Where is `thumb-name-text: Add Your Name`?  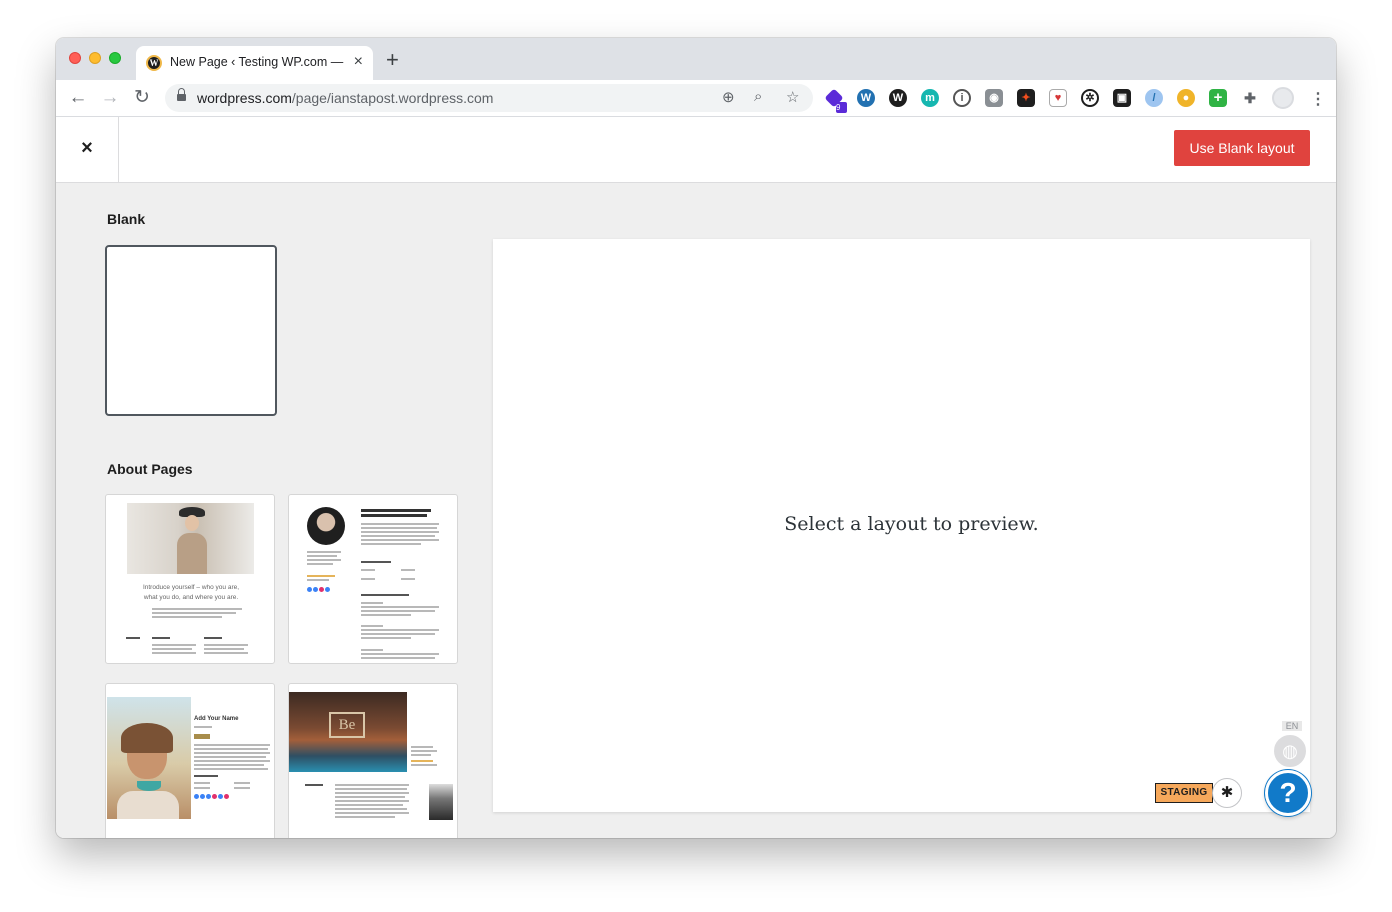
thumb-name-text: Add Your Name is located at coordinates (216, 719).